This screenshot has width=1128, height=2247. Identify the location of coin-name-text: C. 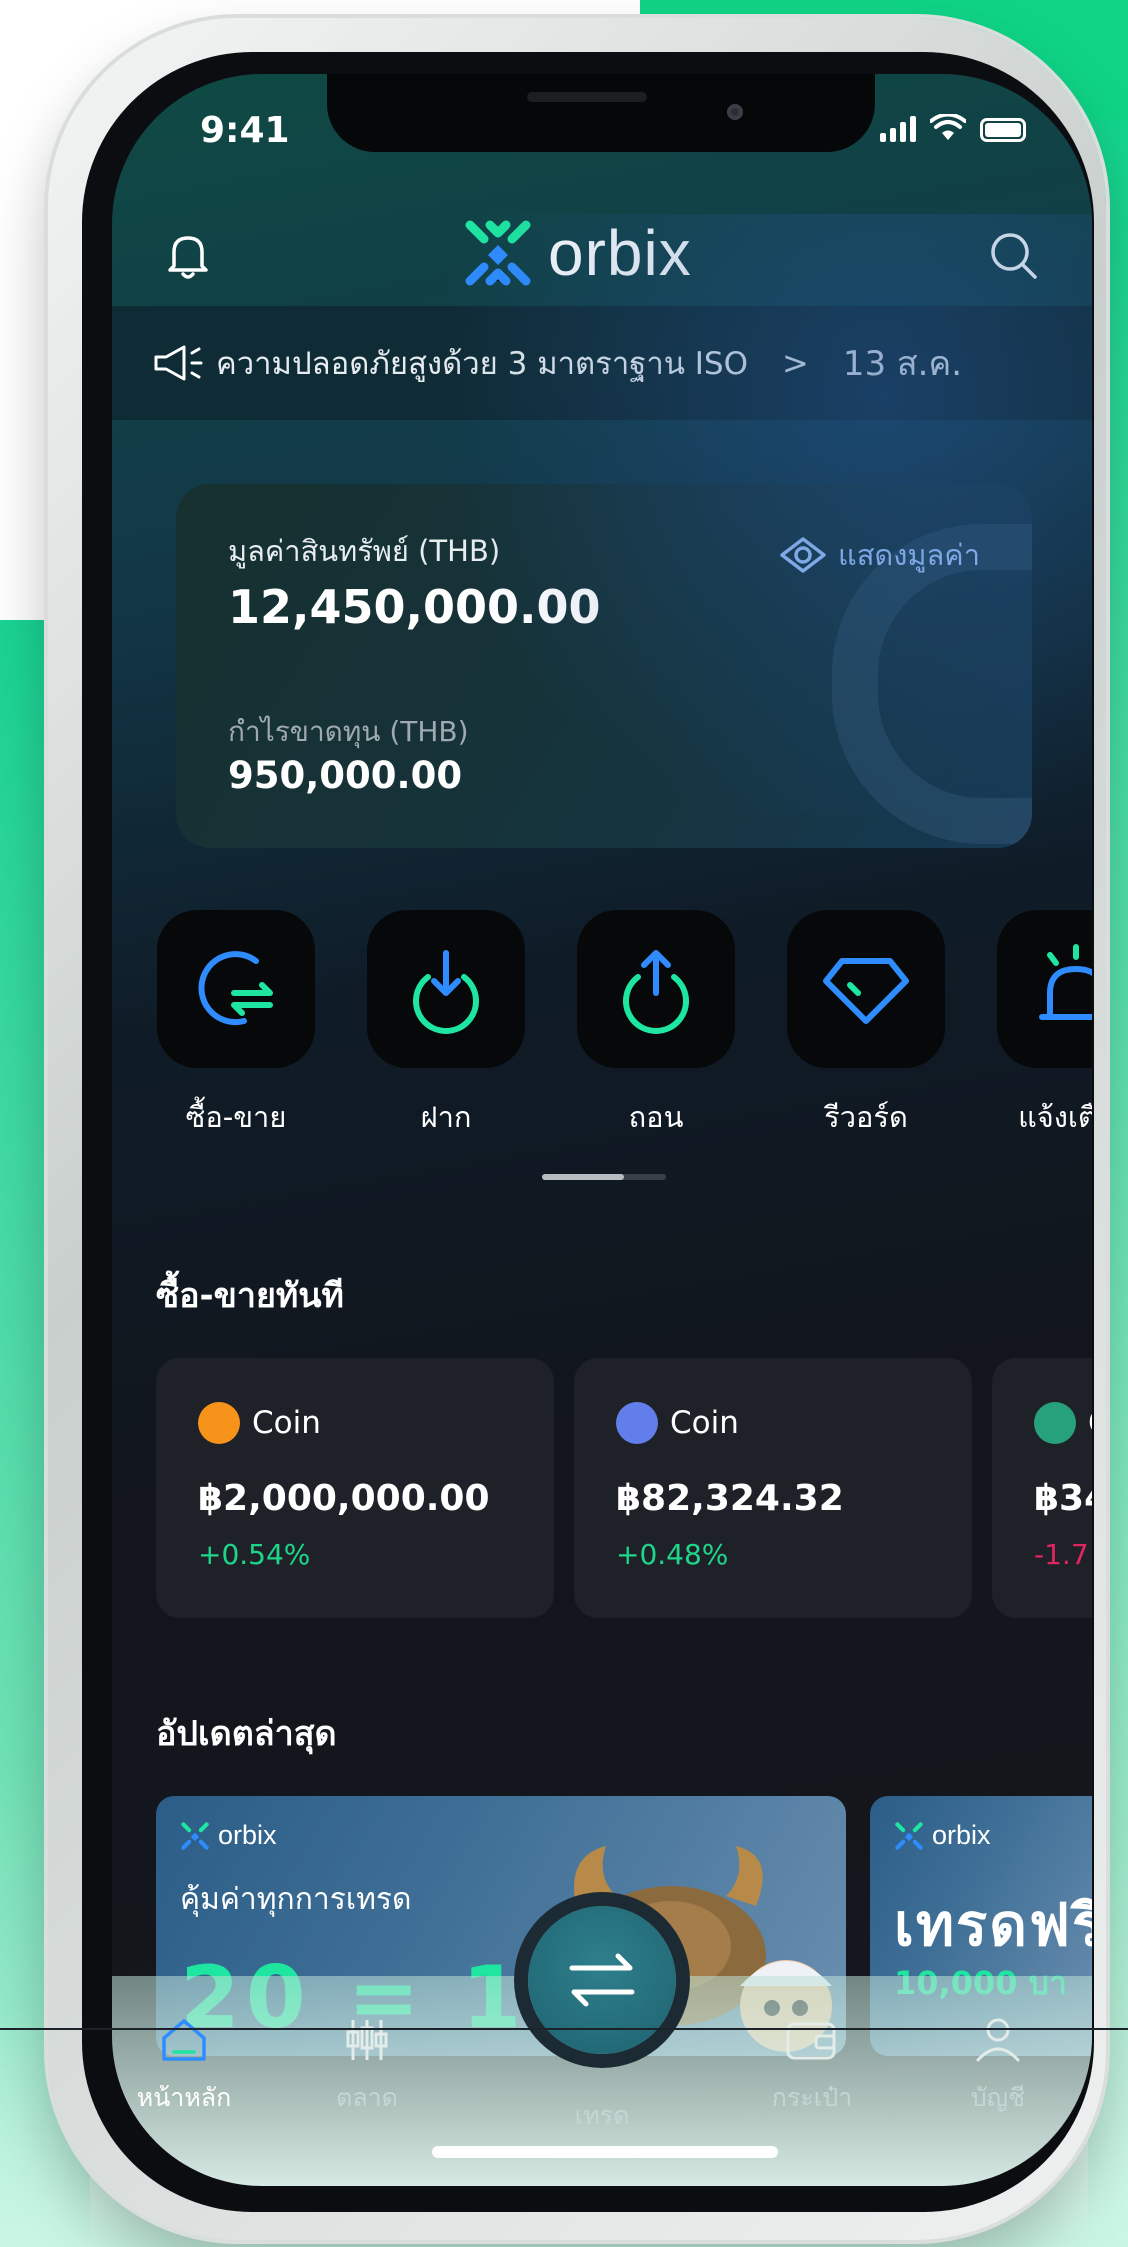
(1090, 1423).